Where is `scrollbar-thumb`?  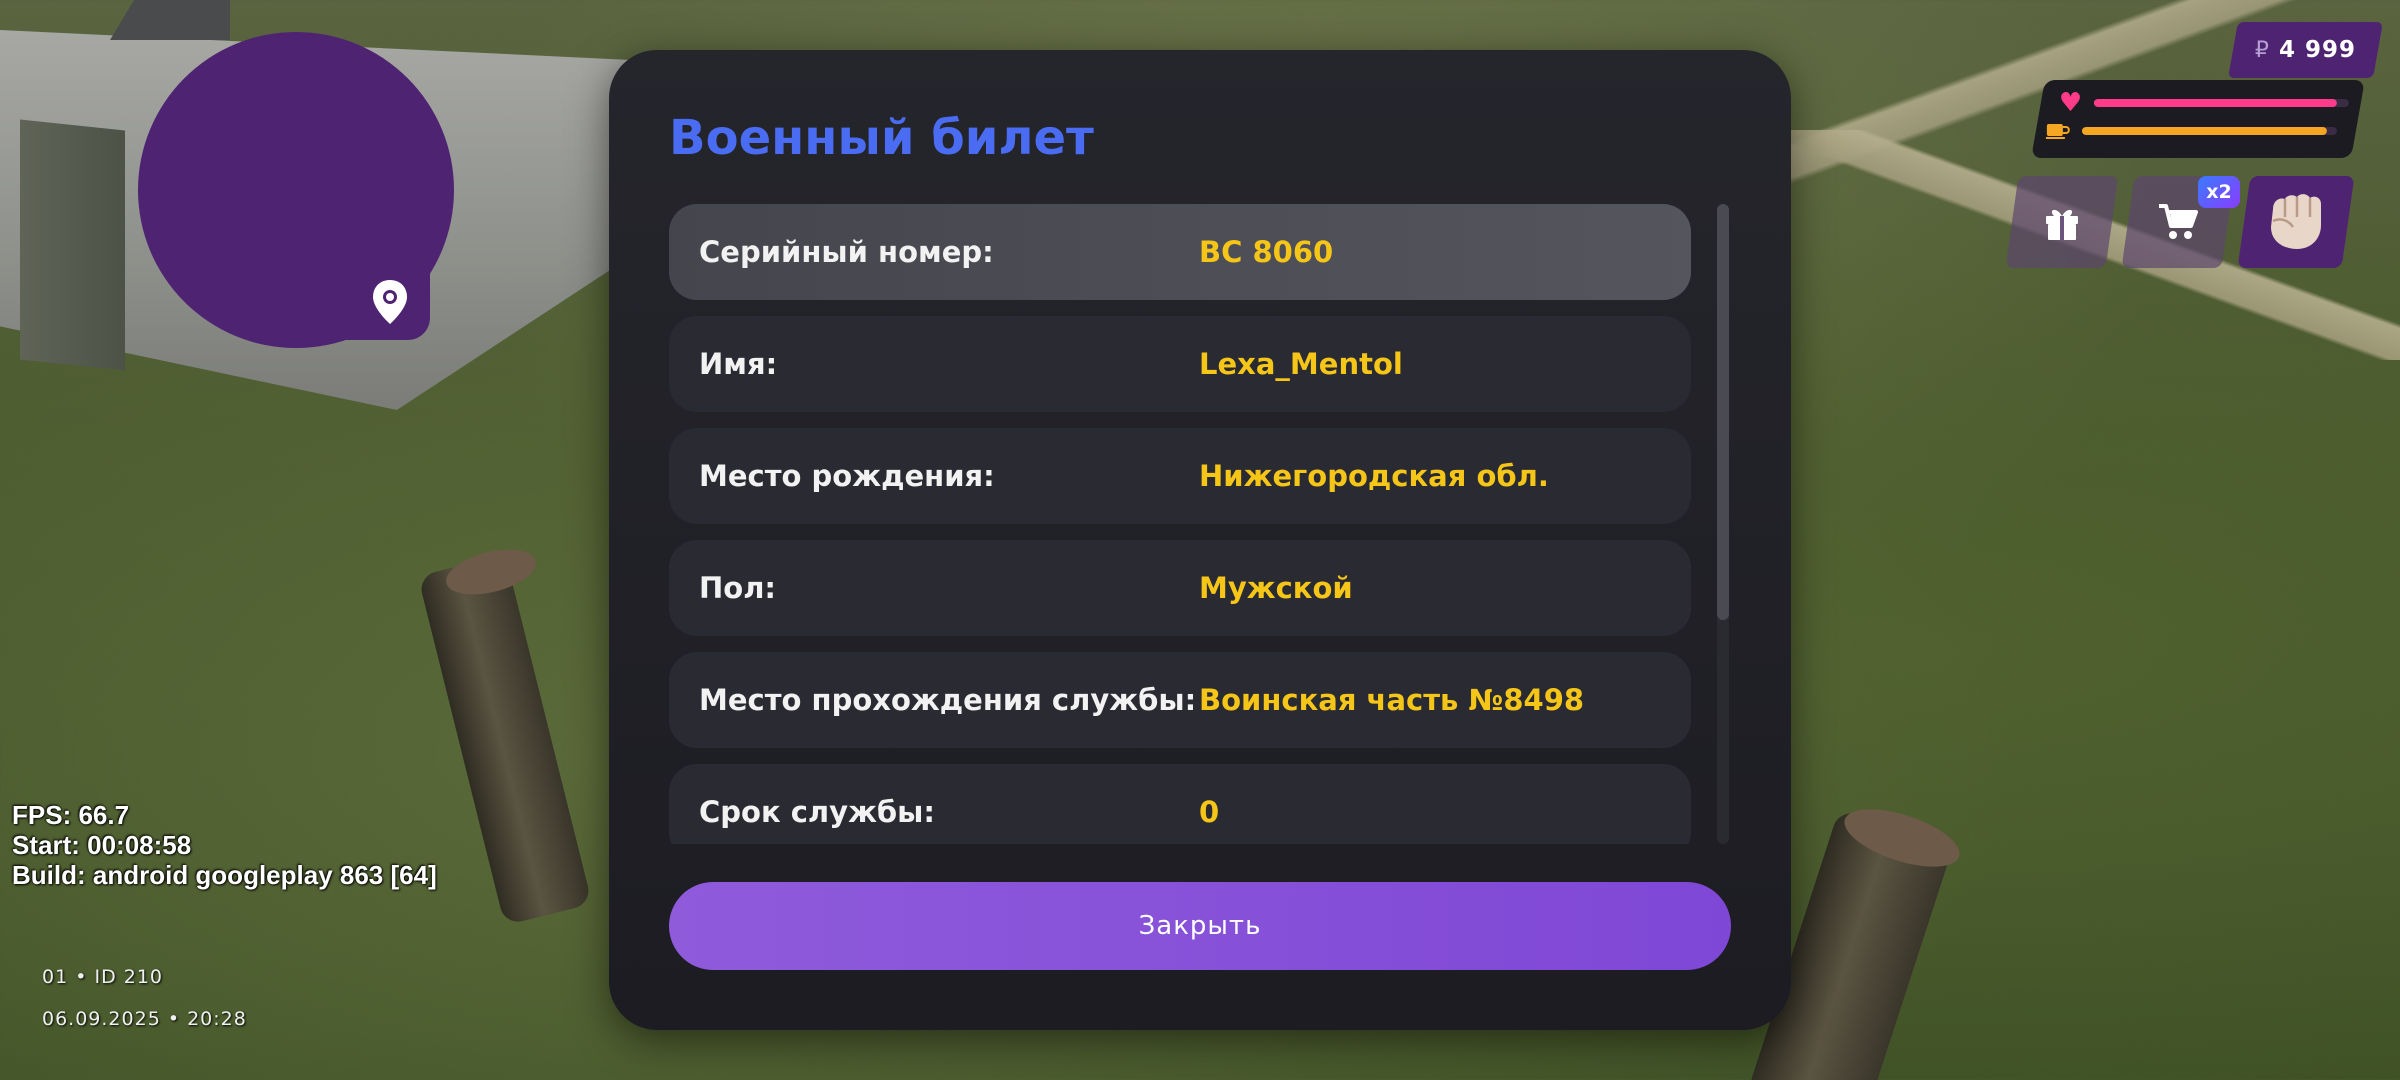 scrollbar-thumb is located at coordinates (1723, 412).